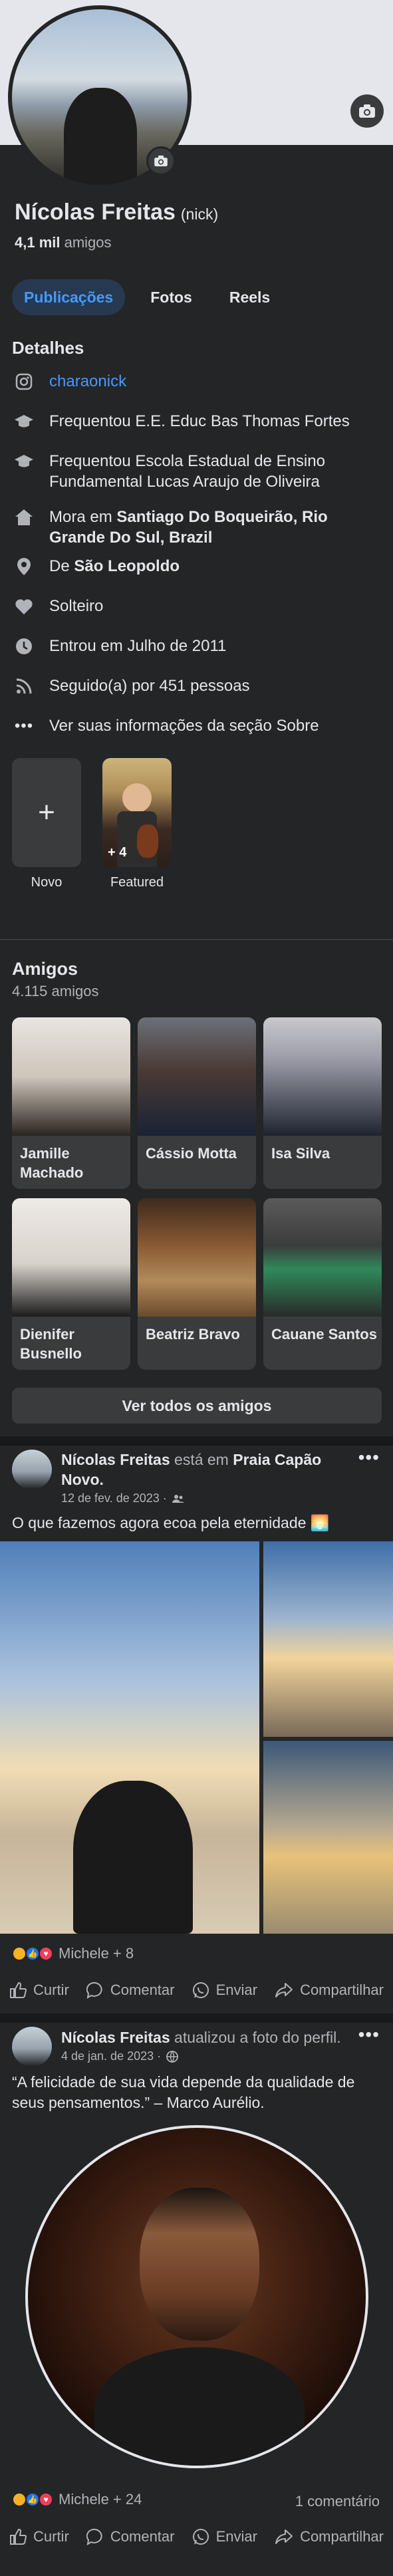  I want to click on friend-card: Cauane Santos, so click(322, 1284).